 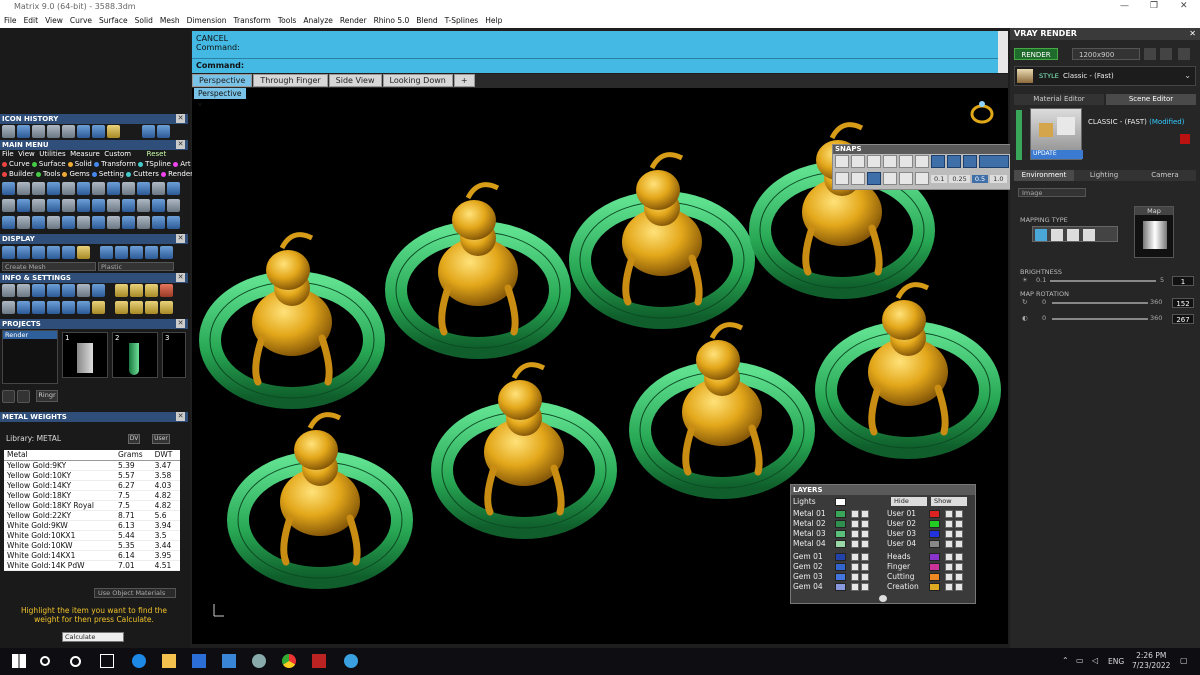 What do you see at coordinates (320, 496) in the screenshot?
I see `ring-model` at bounding box center [320, 496].